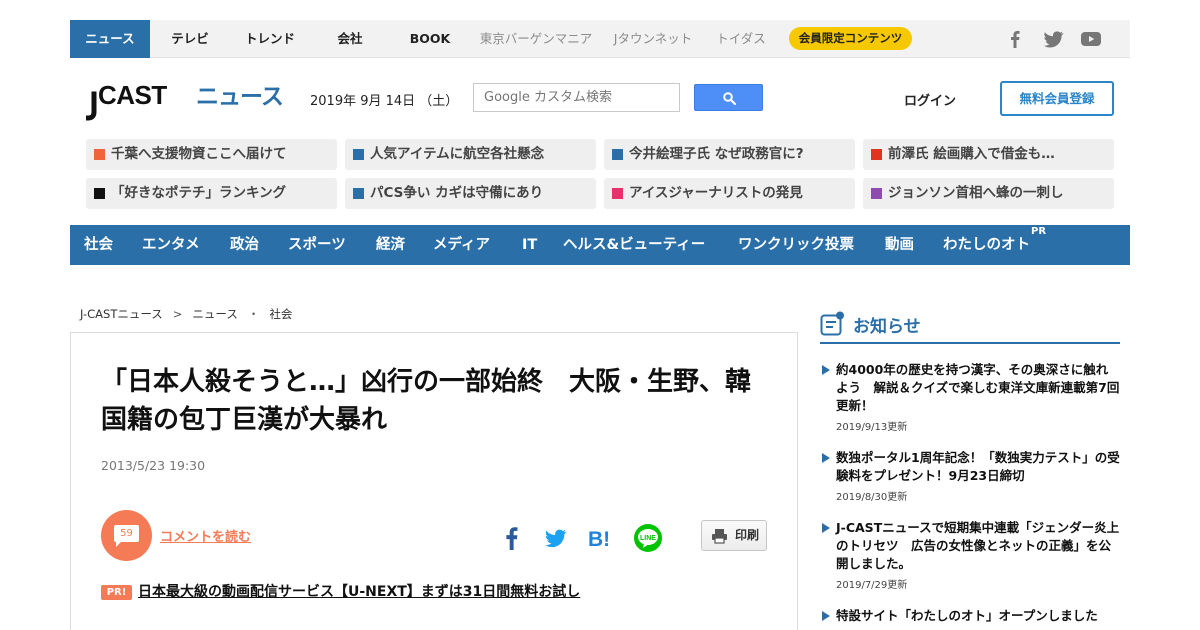  I want to click on topic-pill: 千葉へ支援物資ここへ届けて, so click(211, 154).